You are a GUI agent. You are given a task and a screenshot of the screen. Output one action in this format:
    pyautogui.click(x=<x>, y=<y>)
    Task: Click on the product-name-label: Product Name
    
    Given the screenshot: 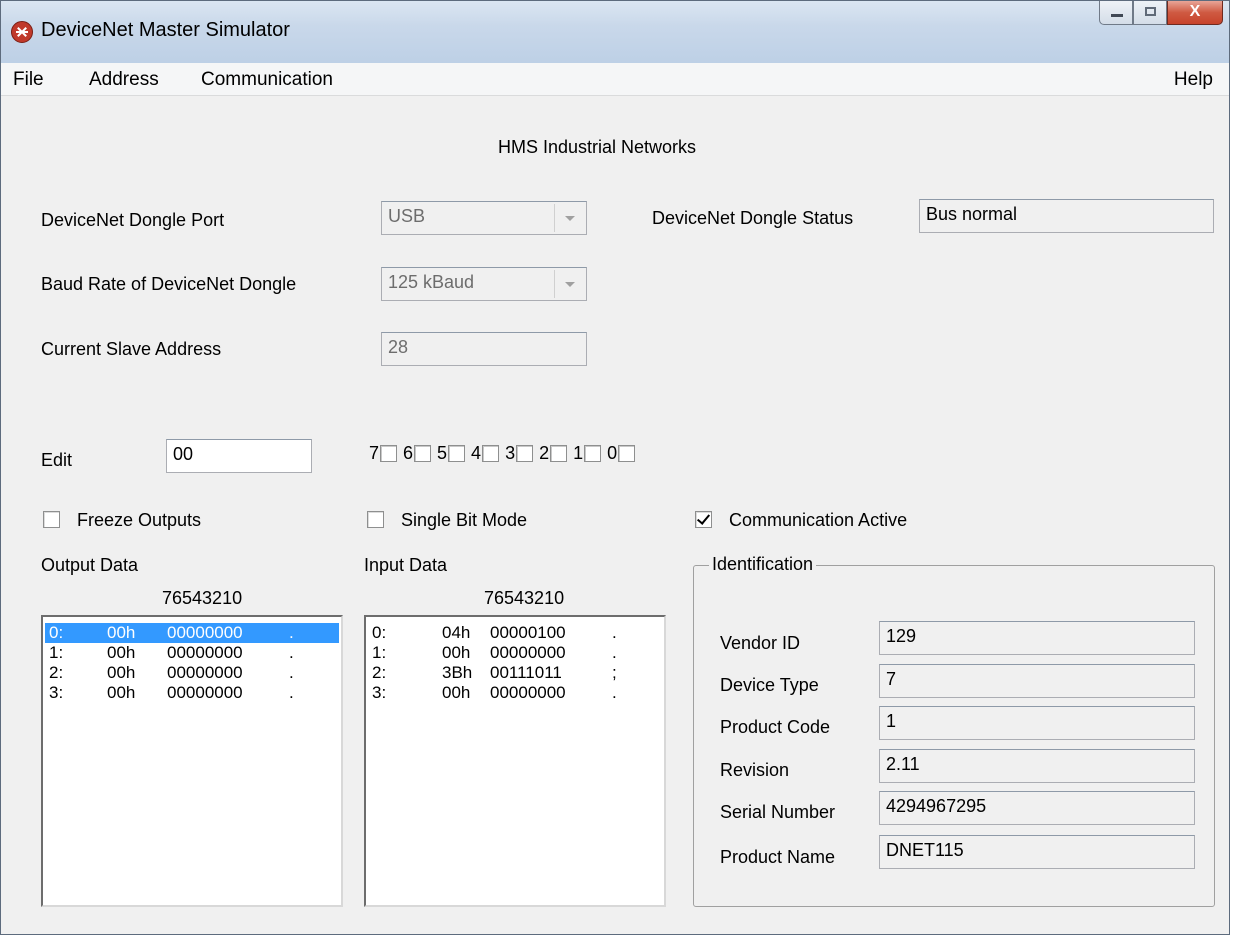 What is the action you would take?
    pyautogui.click(x=778, y=857)
    